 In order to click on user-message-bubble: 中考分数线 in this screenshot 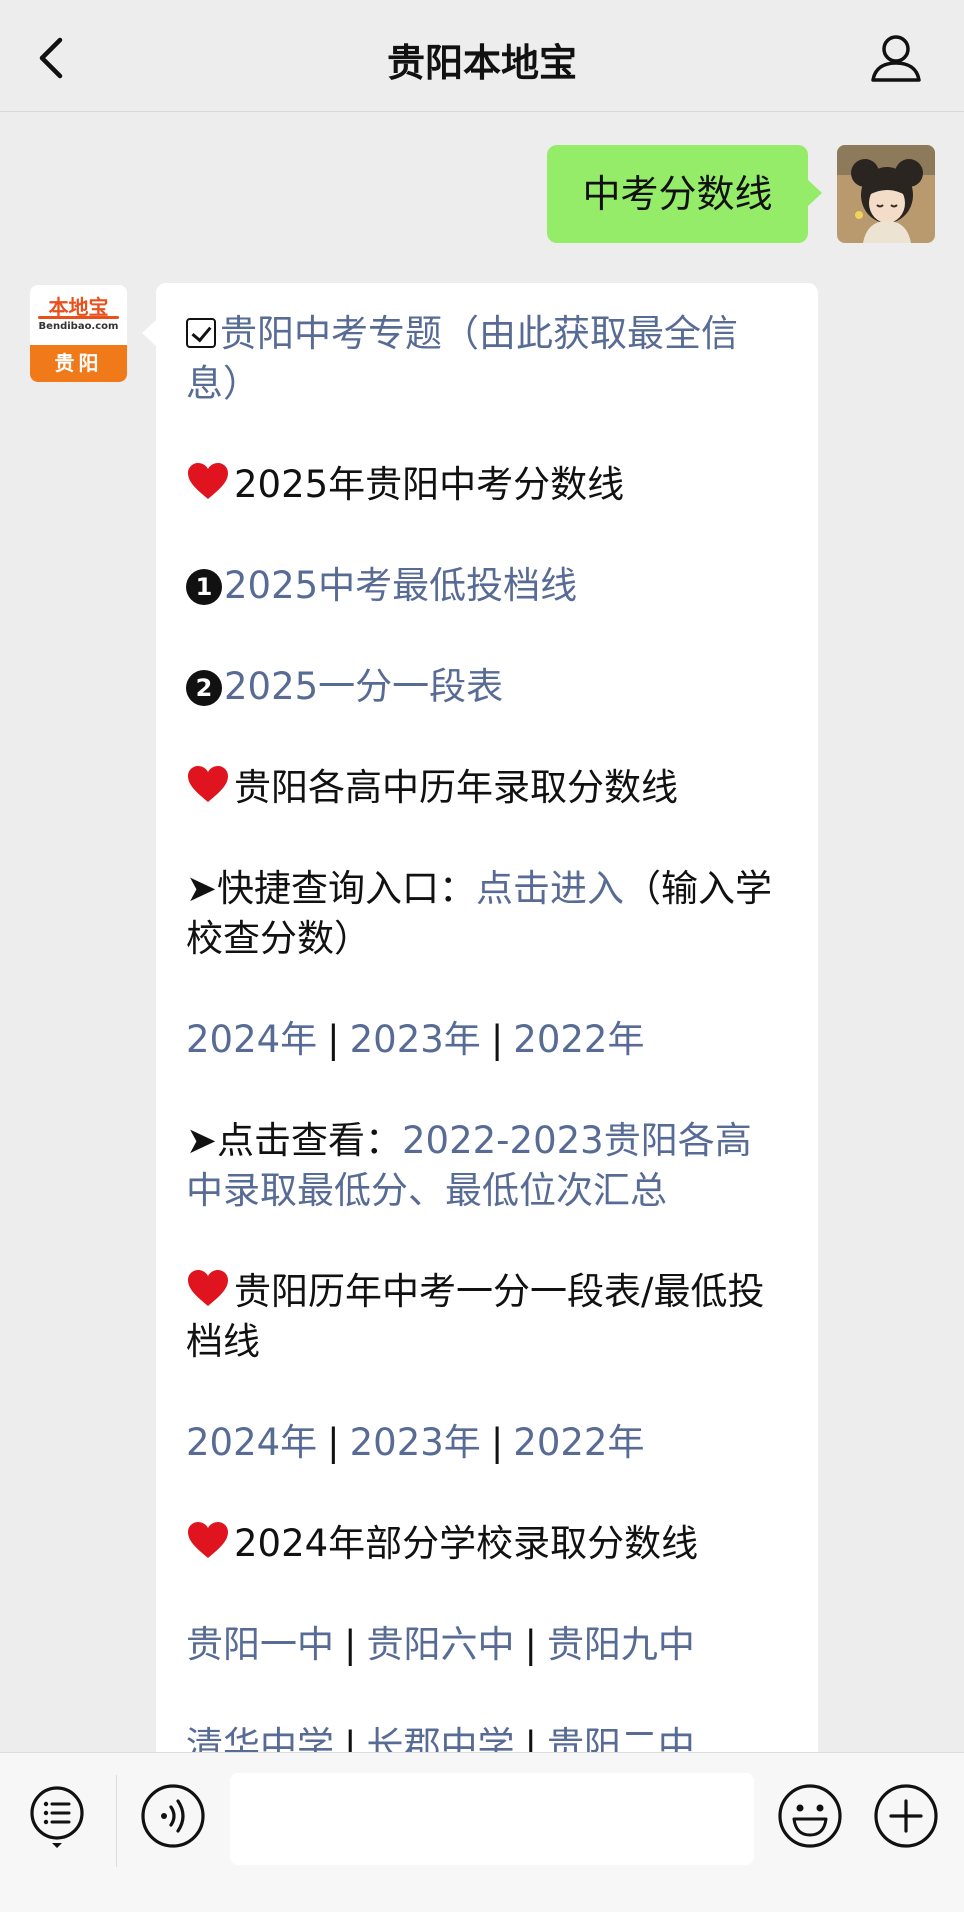, I will do `click(684, 194)`.